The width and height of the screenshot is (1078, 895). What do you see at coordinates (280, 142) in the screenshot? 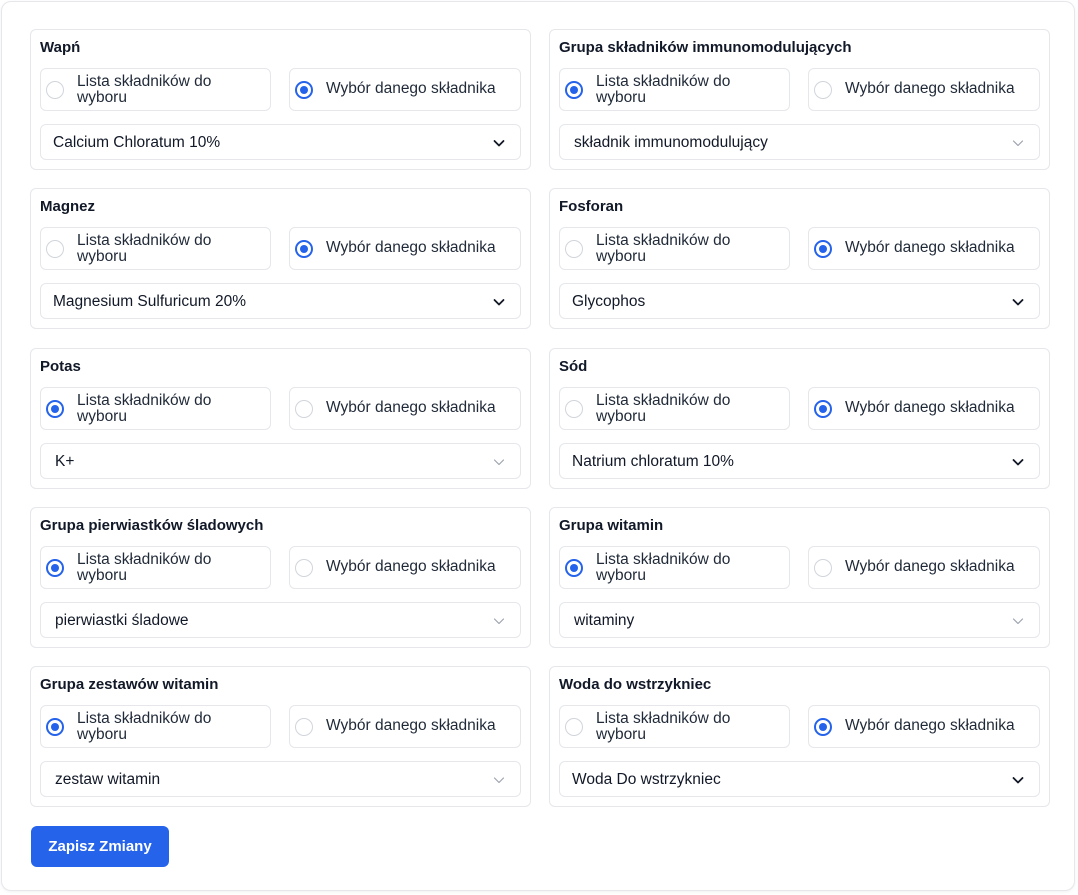
I see `ingredient-select: Calcium Chloratum 10%` at bounding box center [280, 142].